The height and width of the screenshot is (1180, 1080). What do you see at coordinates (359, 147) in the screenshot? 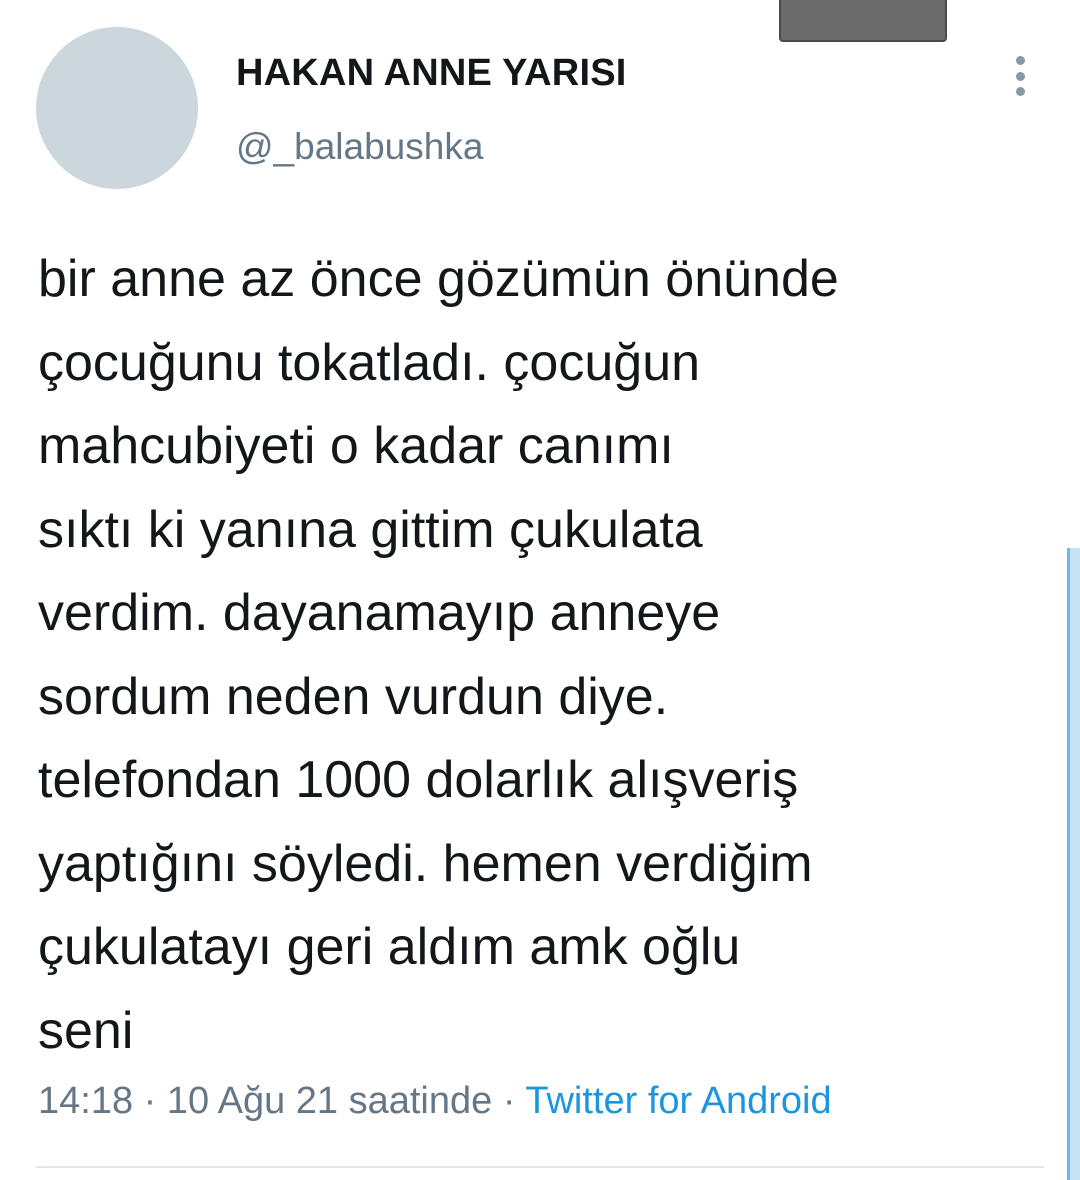
I see `user-handle: @_balabushka` at bounding box center [359, 147].